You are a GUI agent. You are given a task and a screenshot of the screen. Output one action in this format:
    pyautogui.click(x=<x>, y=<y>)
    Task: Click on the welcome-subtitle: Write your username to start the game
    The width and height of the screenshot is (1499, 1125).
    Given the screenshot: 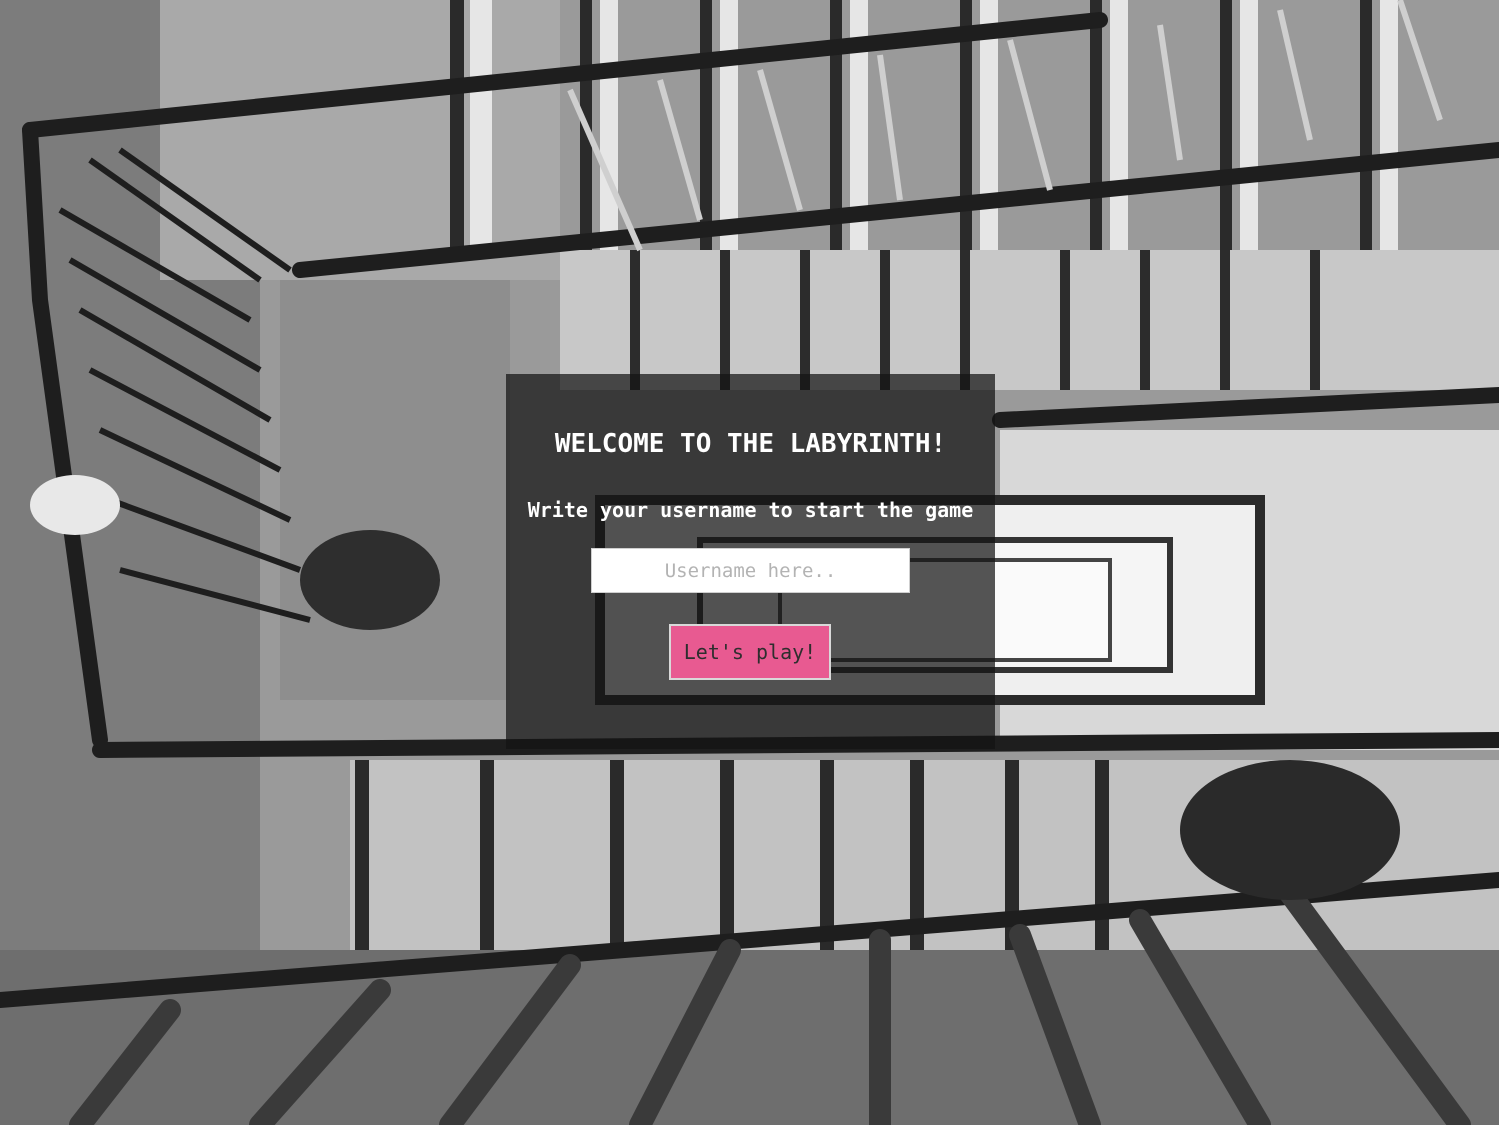 What is the action you would take?
    pyautogui.click(x=750, y=510)
    